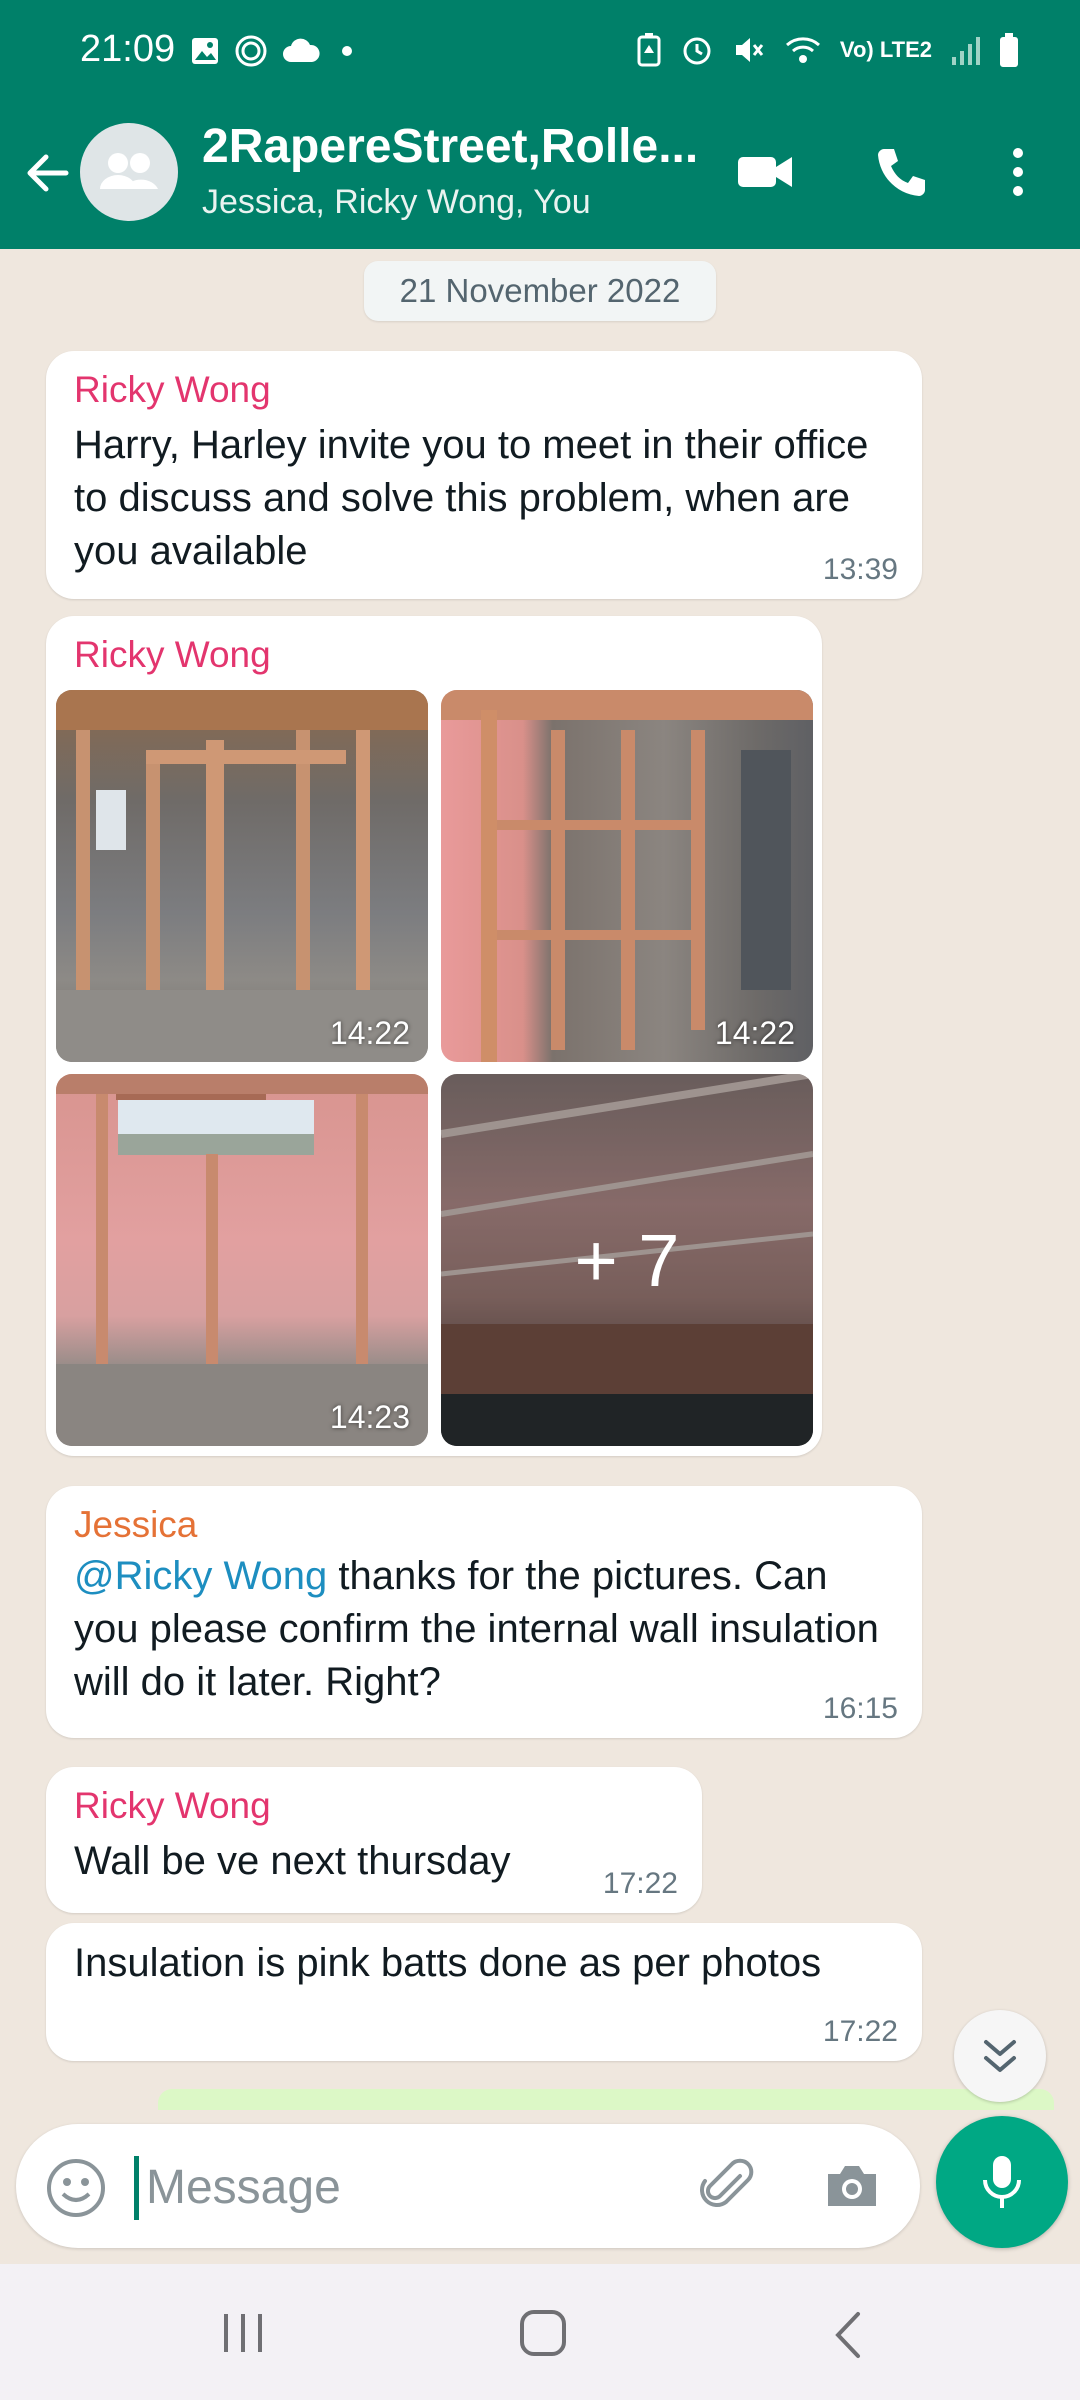 The image size is (1080, 2400). Describe the element at coordinates (849, 2335) in the screenshot. I see `back-nav-icon` at that location.